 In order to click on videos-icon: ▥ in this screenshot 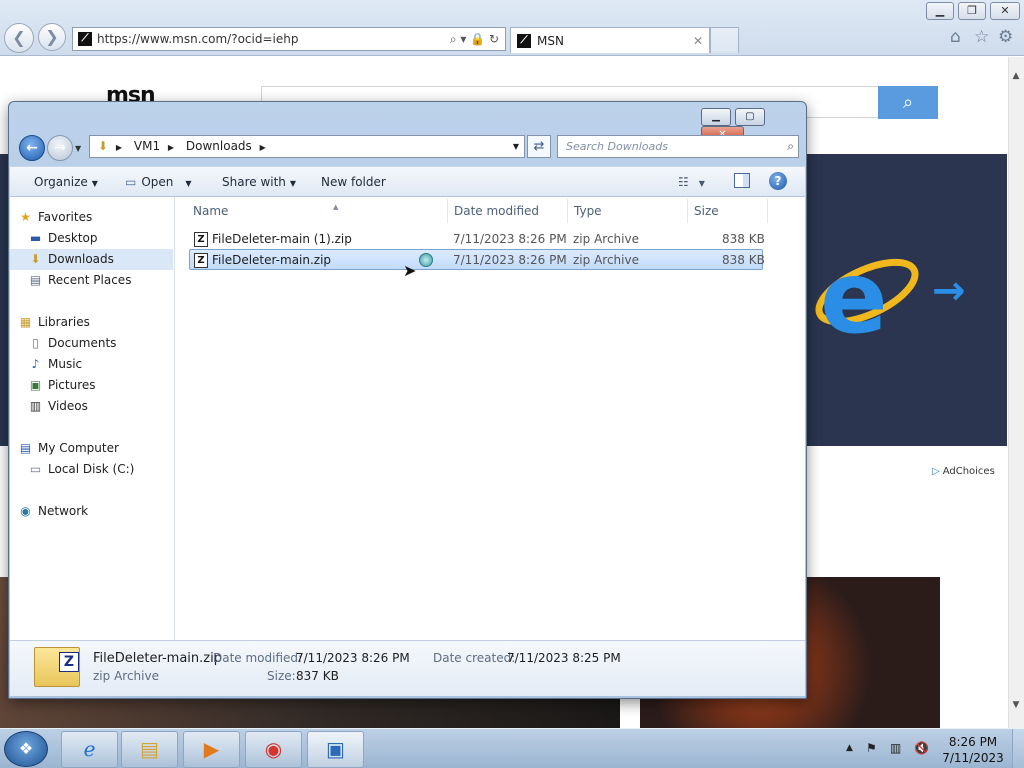, I will do `click(35, 406)`.